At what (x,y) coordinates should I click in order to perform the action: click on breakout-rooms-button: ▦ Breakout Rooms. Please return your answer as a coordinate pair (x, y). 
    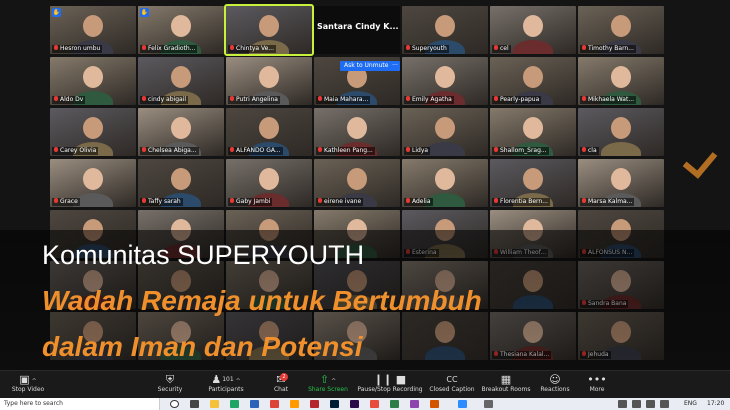
    Looking at the image, I should click on (505, 385).